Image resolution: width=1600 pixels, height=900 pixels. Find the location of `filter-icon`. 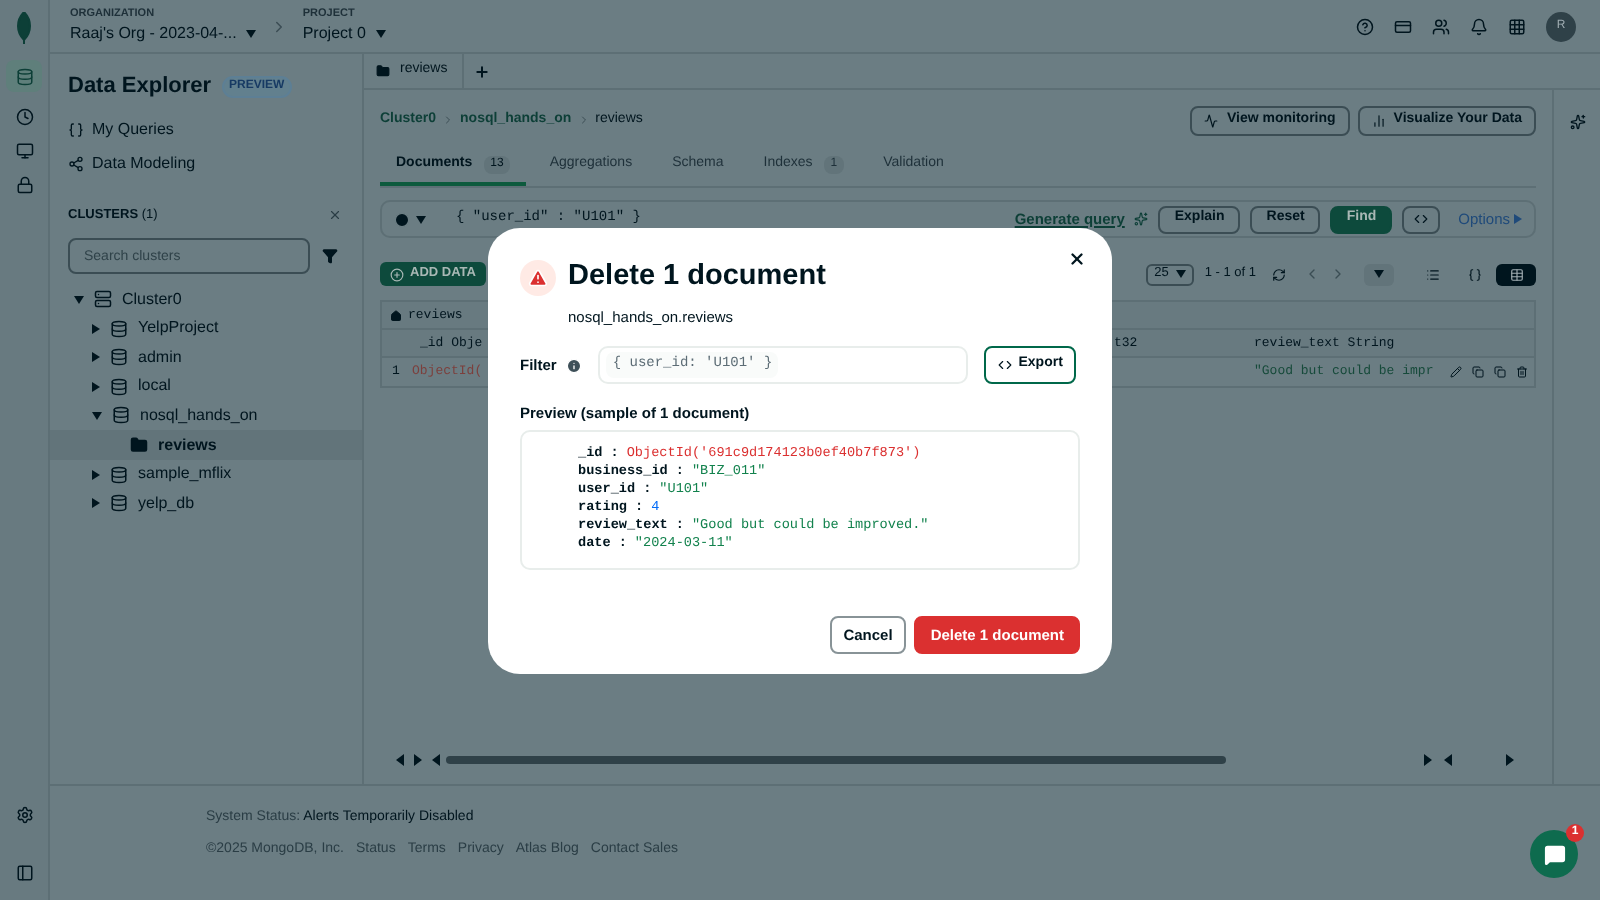

filter-icon is located at coordinates (330, 256).